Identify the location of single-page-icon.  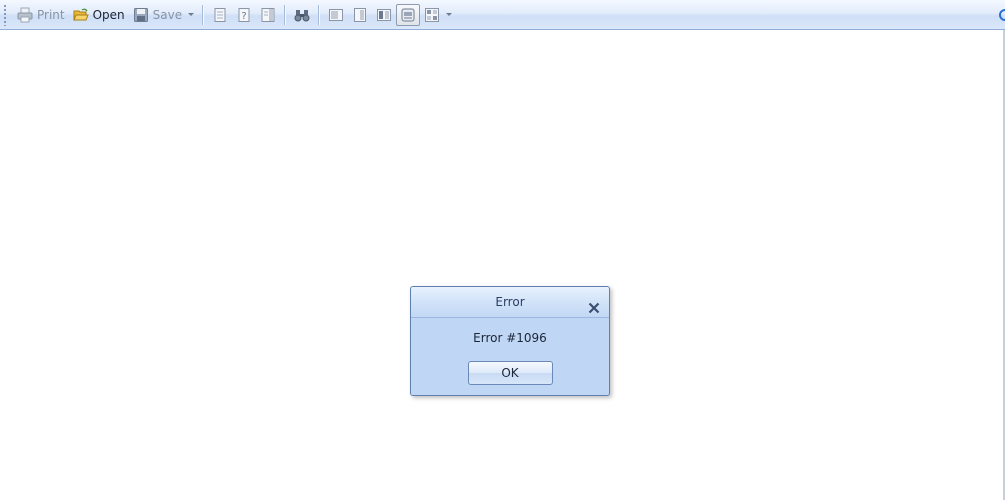
(220, 15).